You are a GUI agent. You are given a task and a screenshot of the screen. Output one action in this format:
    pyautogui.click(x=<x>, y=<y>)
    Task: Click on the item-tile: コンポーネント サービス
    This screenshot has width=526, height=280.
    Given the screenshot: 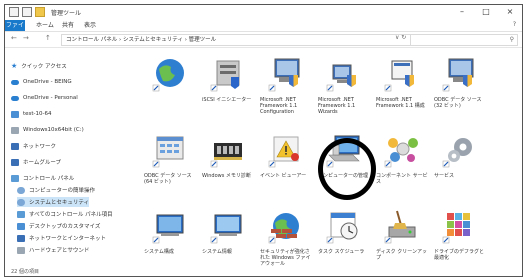 What is the action you would take?
    pyautogui.click(x=402, y=166)
    